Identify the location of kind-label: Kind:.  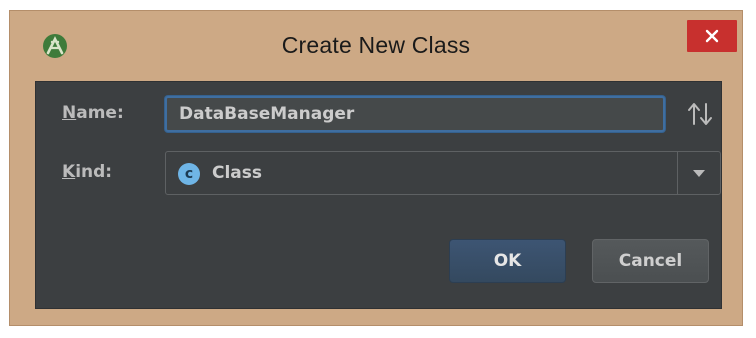
(87, 172).